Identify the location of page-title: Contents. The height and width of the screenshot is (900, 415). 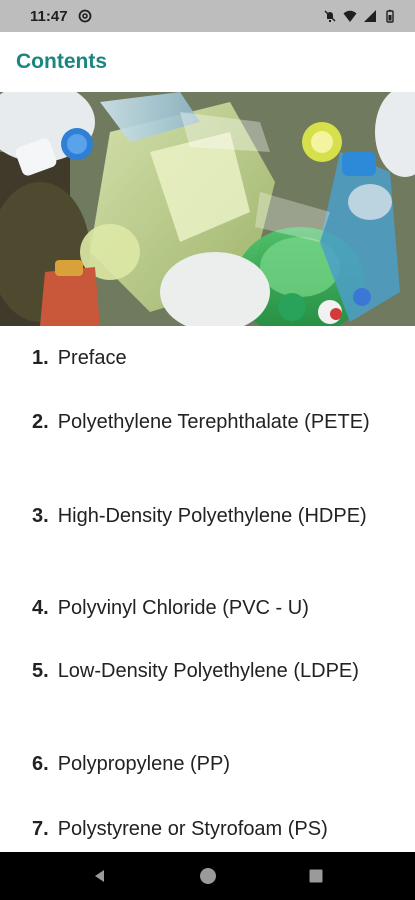
(61, 61).